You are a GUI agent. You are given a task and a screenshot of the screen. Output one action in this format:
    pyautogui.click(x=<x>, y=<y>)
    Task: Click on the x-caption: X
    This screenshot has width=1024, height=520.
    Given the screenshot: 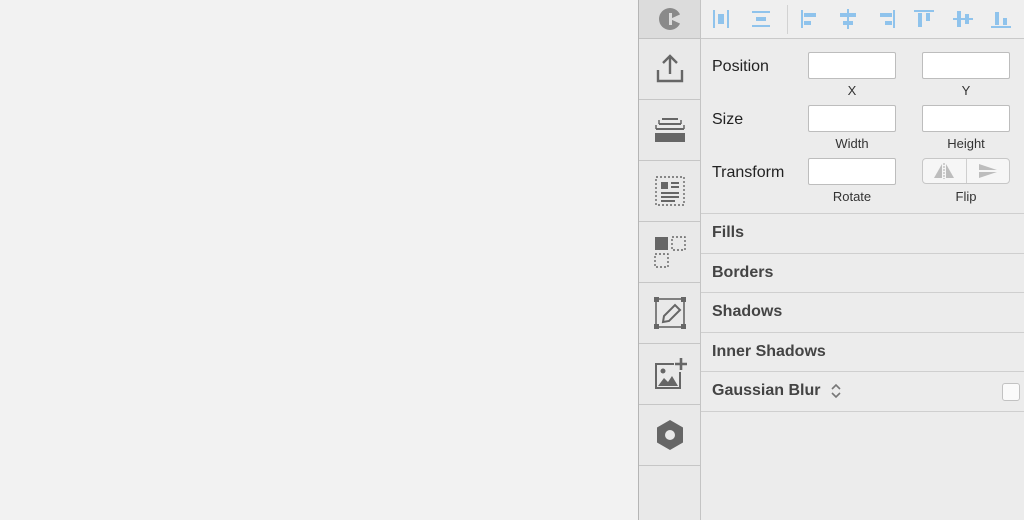 What is the action you would take?
    pyautogui.click(x=852, y=90)
    